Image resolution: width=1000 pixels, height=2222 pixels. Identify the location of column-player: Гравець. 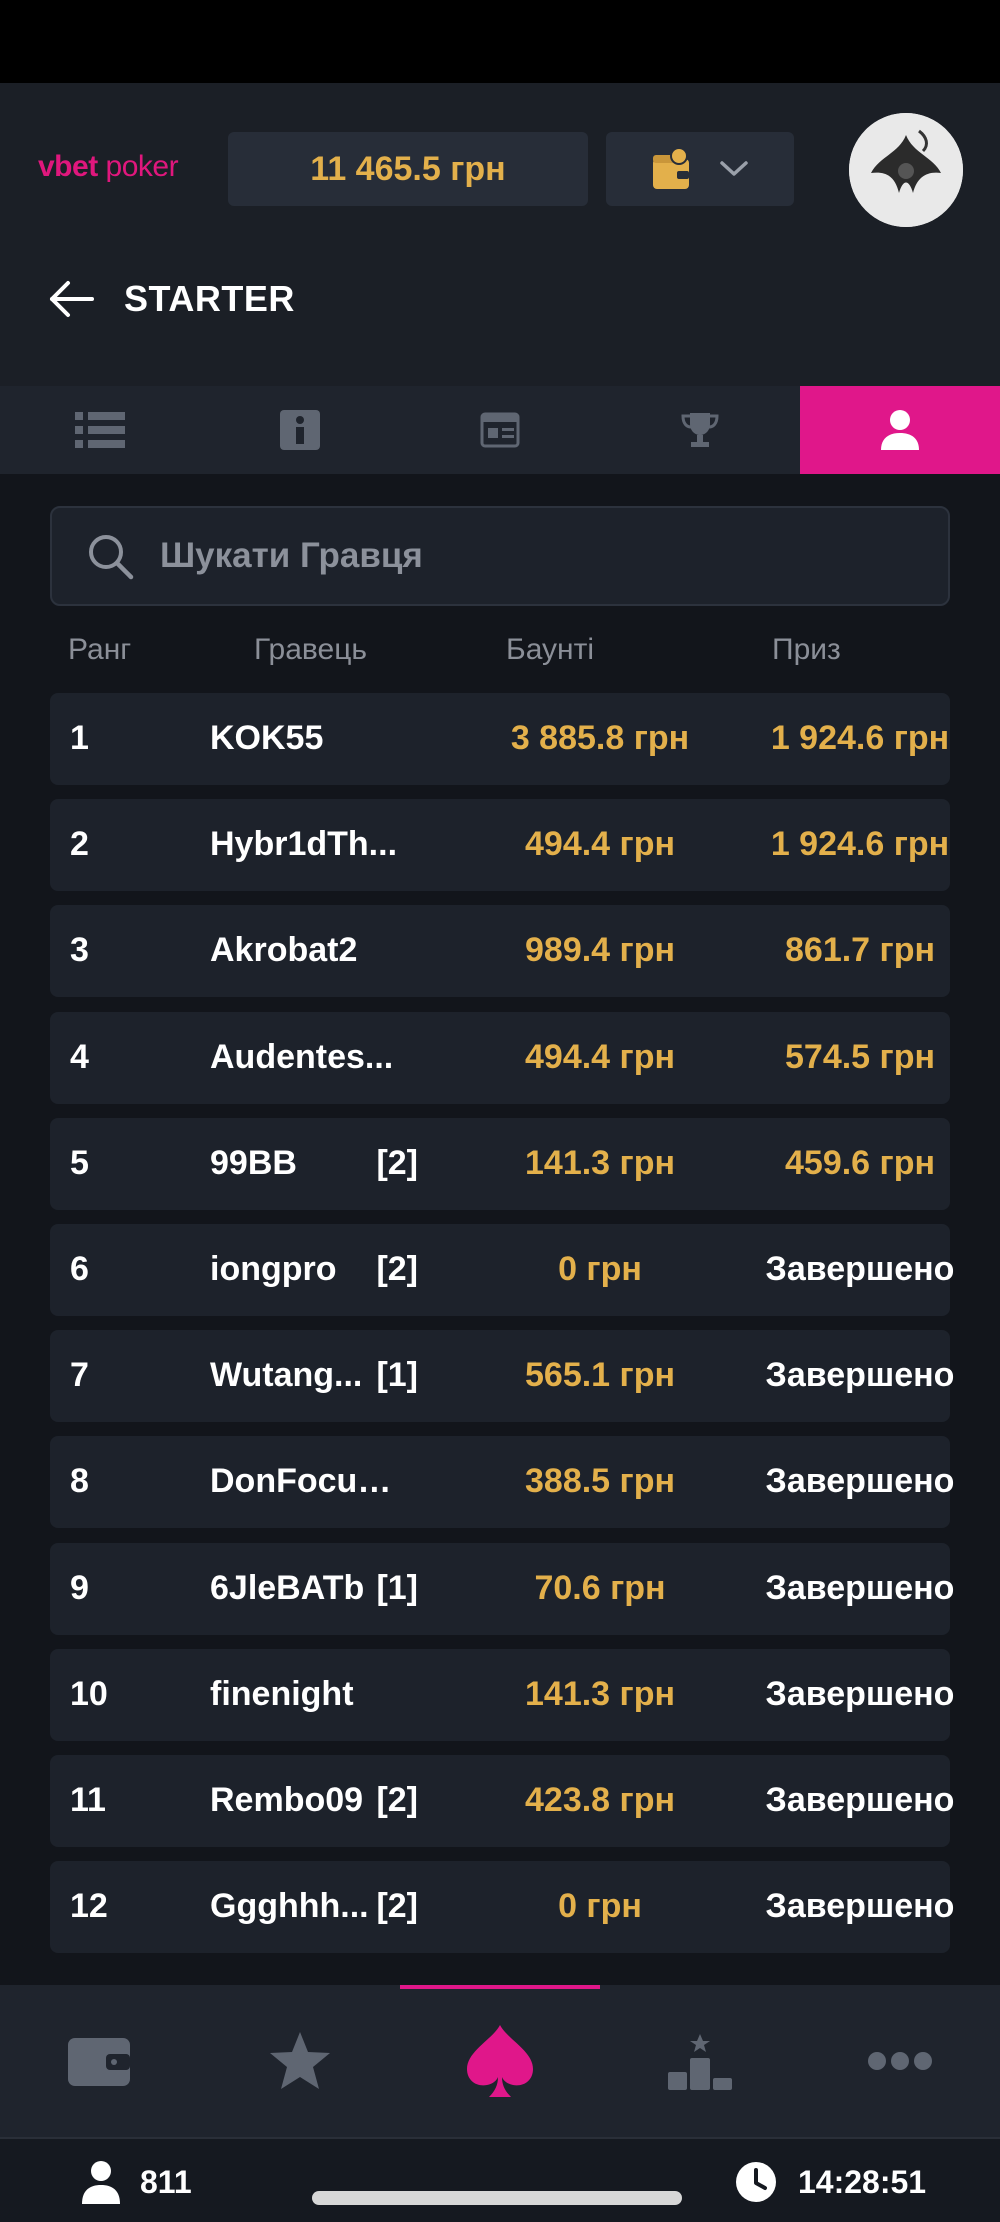
(311, 649).